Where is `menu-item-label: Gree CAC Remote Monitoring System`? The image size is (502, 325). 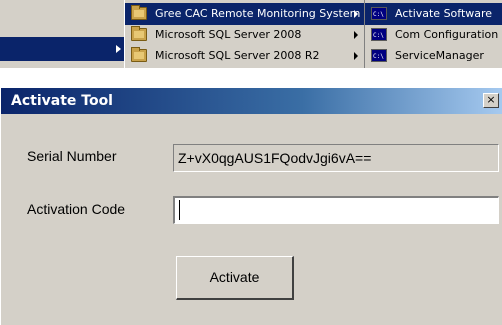 menu-item-label: Gree CAC Remote Monitoring System is located at coordinates (258, 13).